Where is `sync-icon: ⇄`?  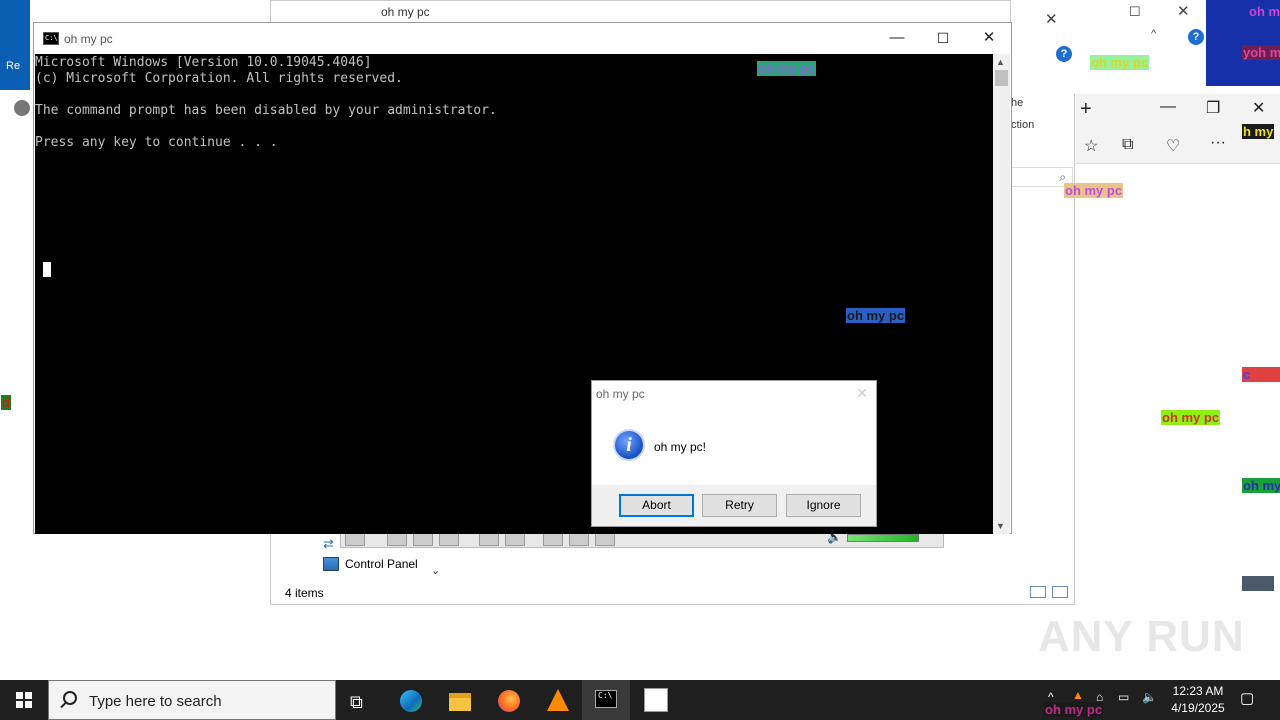 sync-icon: ⇄ is located at coordinates (328, 543).